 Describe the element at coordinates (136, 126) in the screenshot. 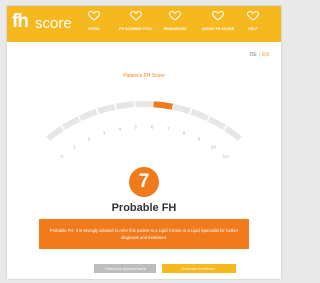

I see `gauge-tick-label: 5` at that location.